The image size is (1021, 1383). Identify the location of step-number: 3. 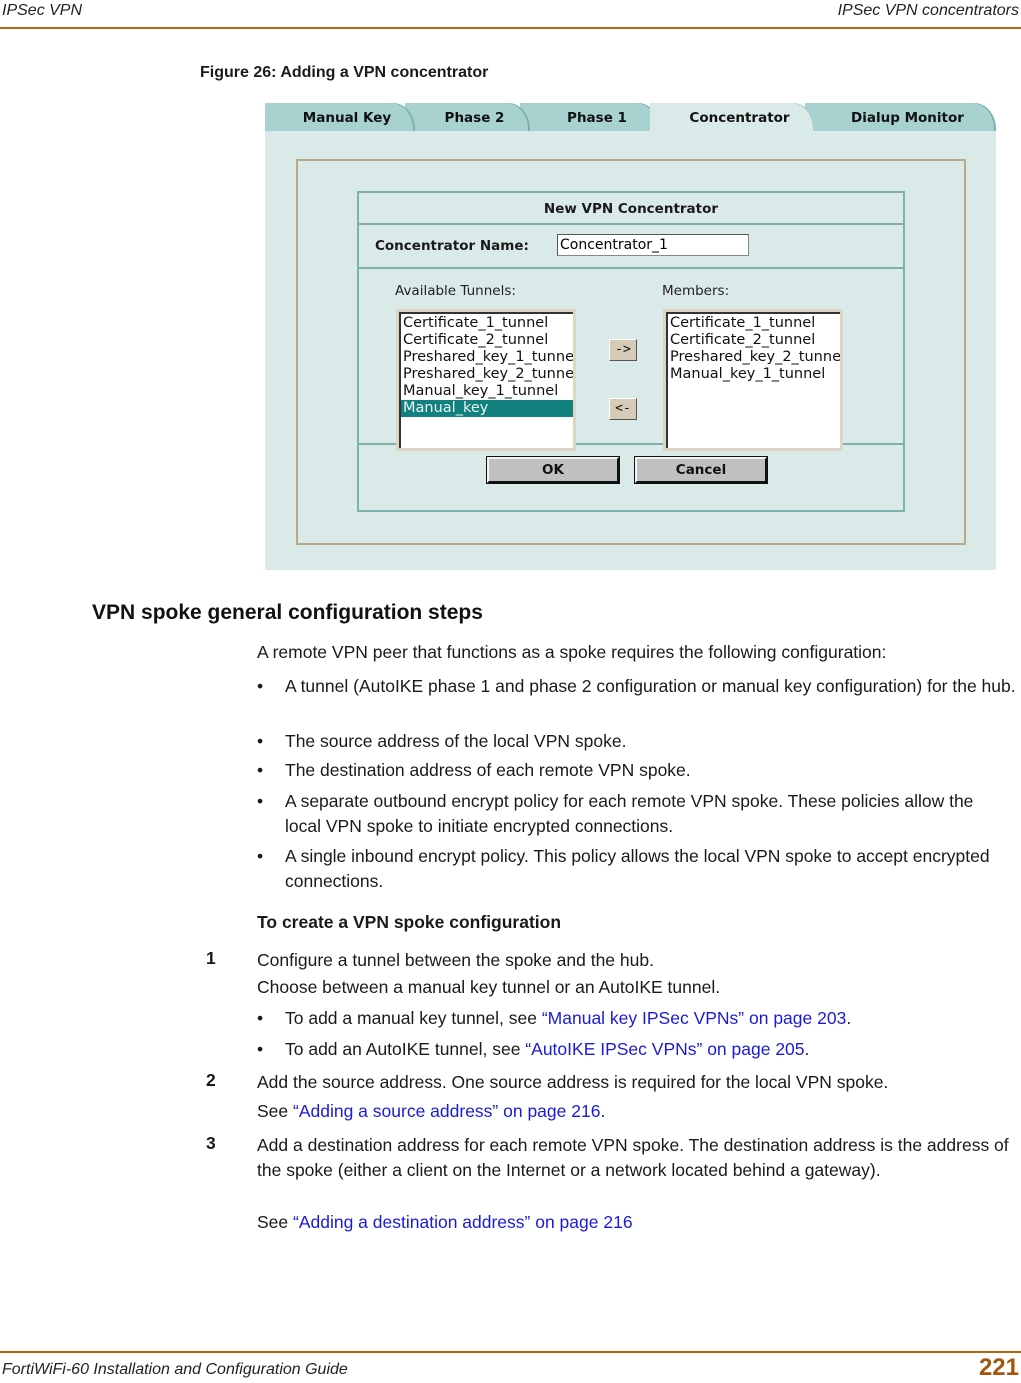
(211, 1143).